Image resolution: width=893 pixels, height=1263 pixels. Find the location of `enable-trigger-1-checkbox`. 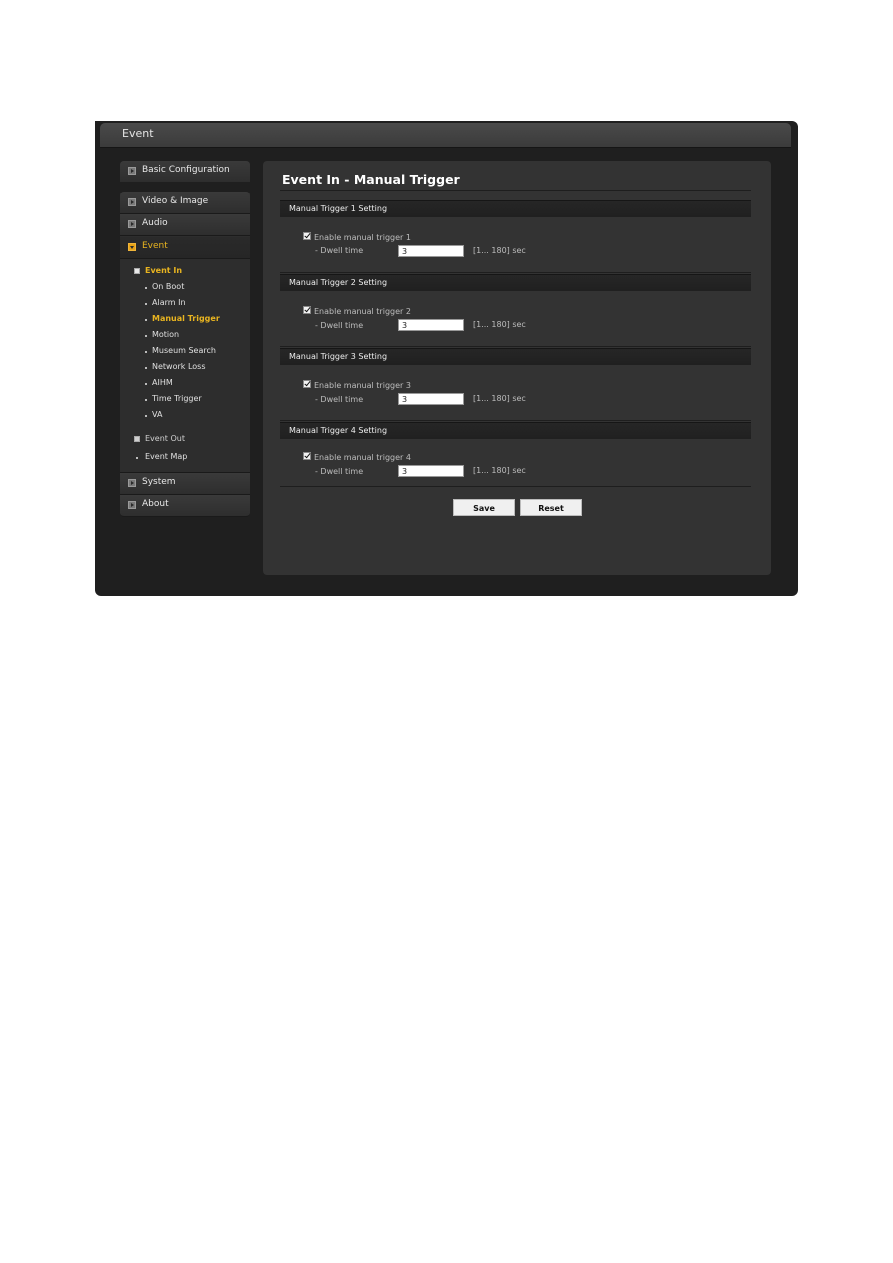

enable-trigger-1-checkbox is located at coordinates (307, 236).